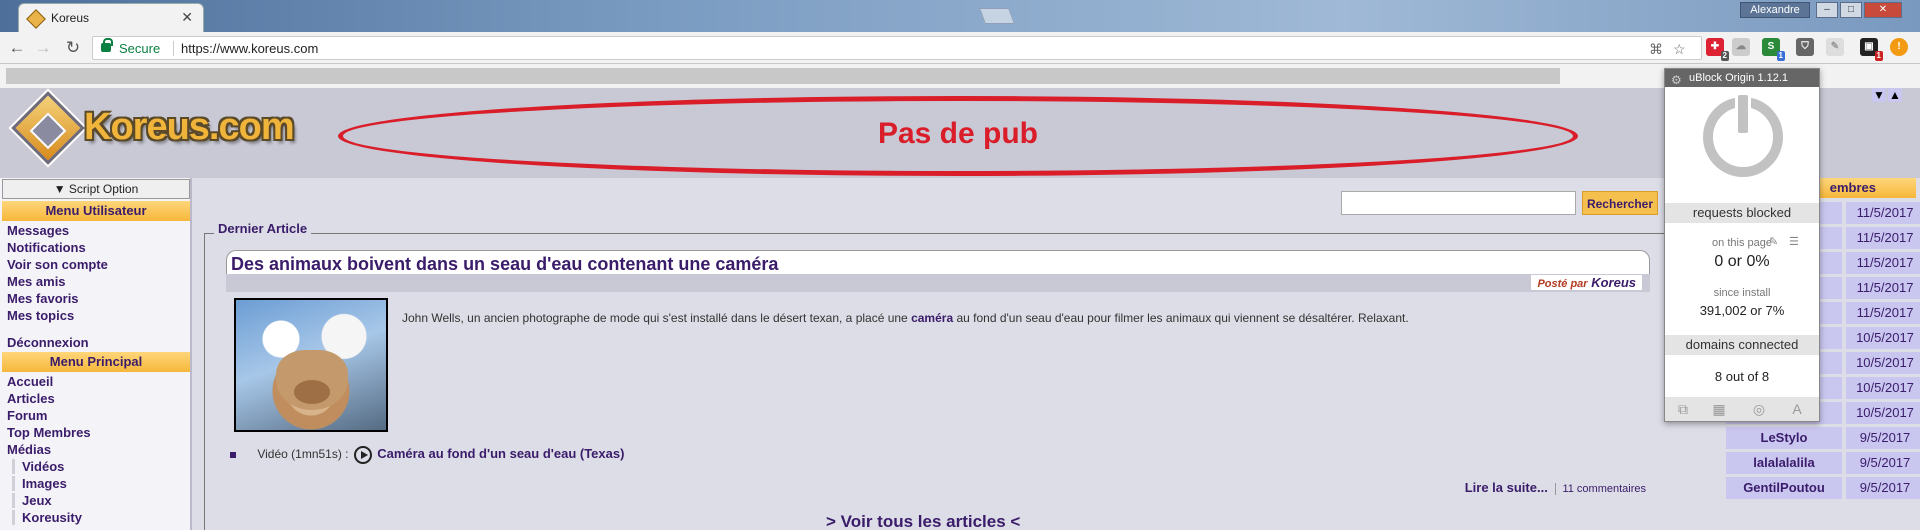 This screenshot has height=530, width=1920. I want to click on requests-blocked-heading: requests blocked, so click(1742, 213).